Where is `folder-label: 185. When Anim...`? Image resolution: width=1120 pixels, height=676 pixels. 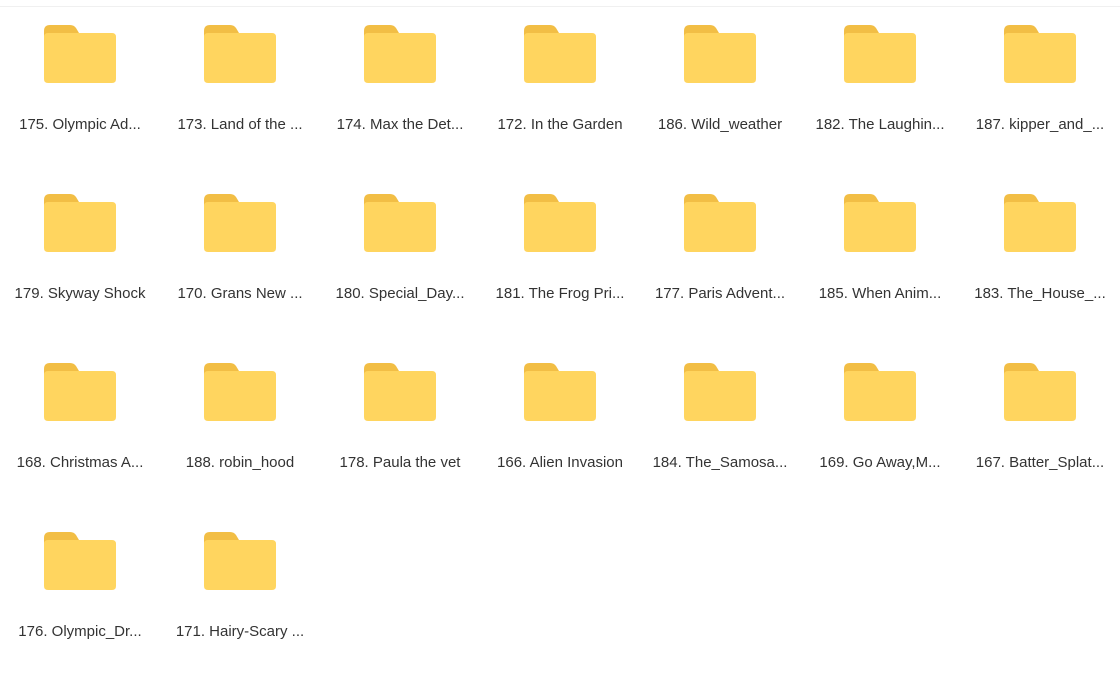 folder-label: 185. When Anim... is located at coordinates (880, 294).